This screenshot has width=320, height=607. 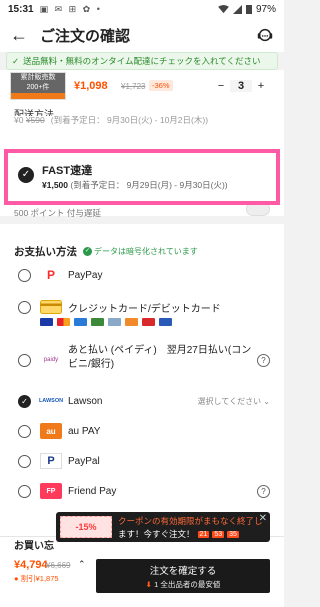 What do you see at coordinates (51, 360) in the screenshot?
I see `paidy-logo-icon: paidy` at bounding box center [51, 360].